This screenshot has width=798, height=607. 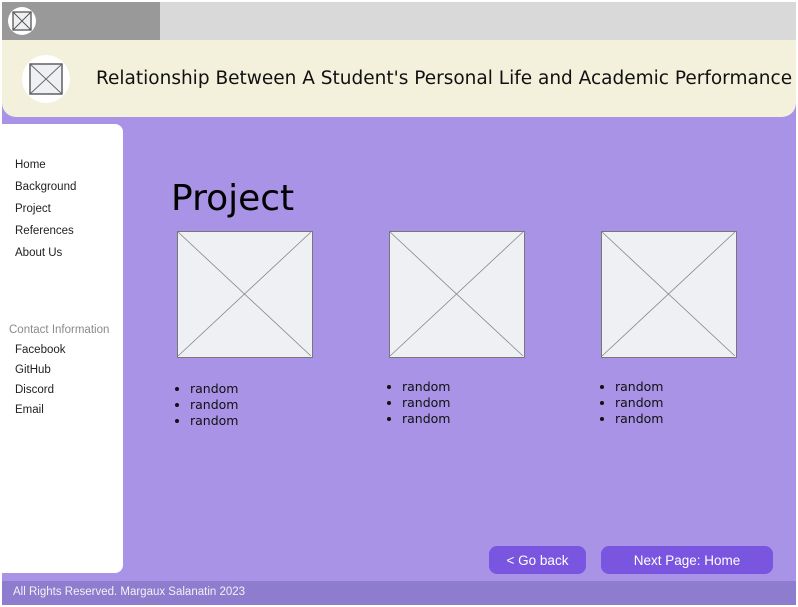 What do you see at coordinates (29, 410) in the screenshot?
I see `contact-email-link: Email` at bounding box center [29, 410].